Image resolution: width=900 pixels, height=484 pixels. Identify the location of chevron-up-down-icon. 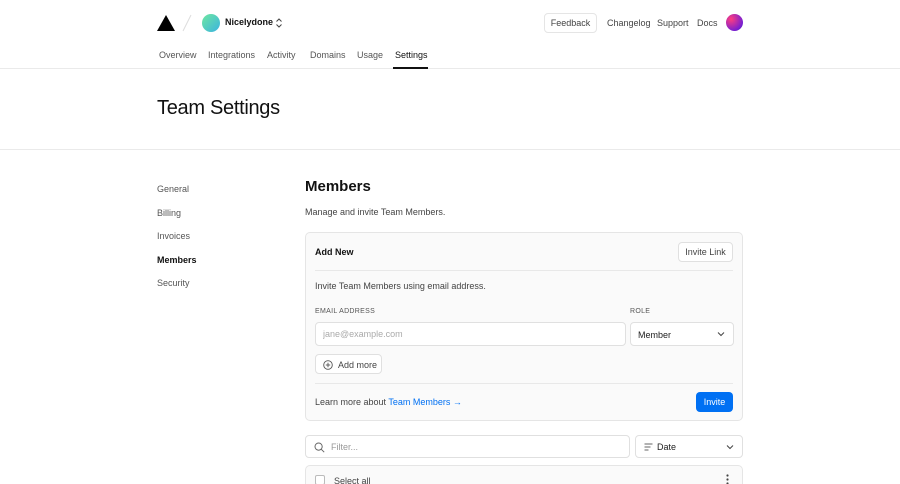
(279, 23).